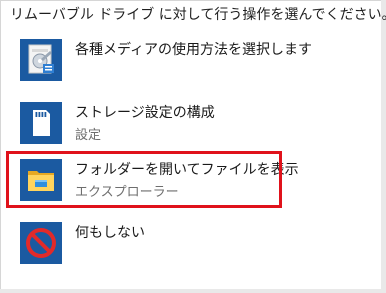  Describe the element at coordinates (198, 15) in the screenshot. I see `autoplay-prompt: リムーバブル ドライブ に対して行う操作を選んでください。` at that location.